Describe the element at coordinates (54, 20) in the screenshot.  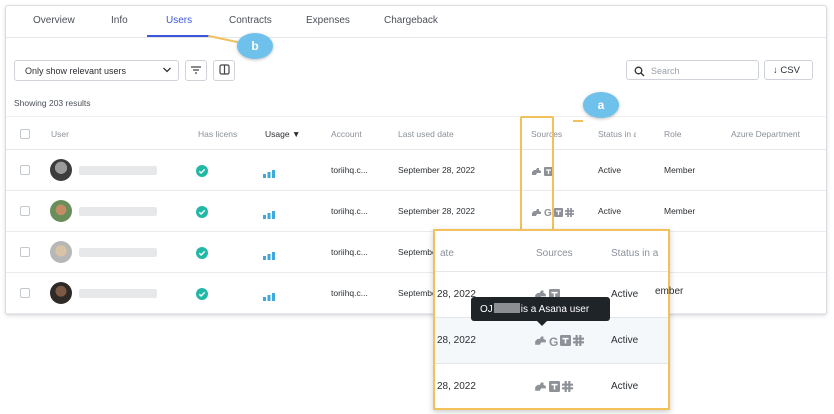
I see `tab-overview: Overview` at that location.